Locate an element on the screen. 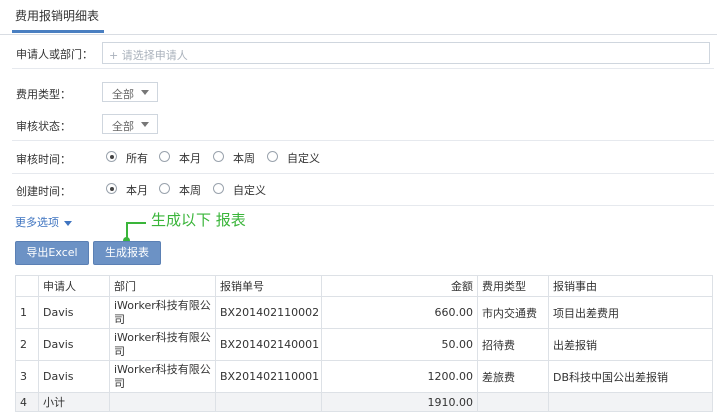 This screenshot has width=717, height=416. review-status-select: 全部 is located at coordinates (130, 124).